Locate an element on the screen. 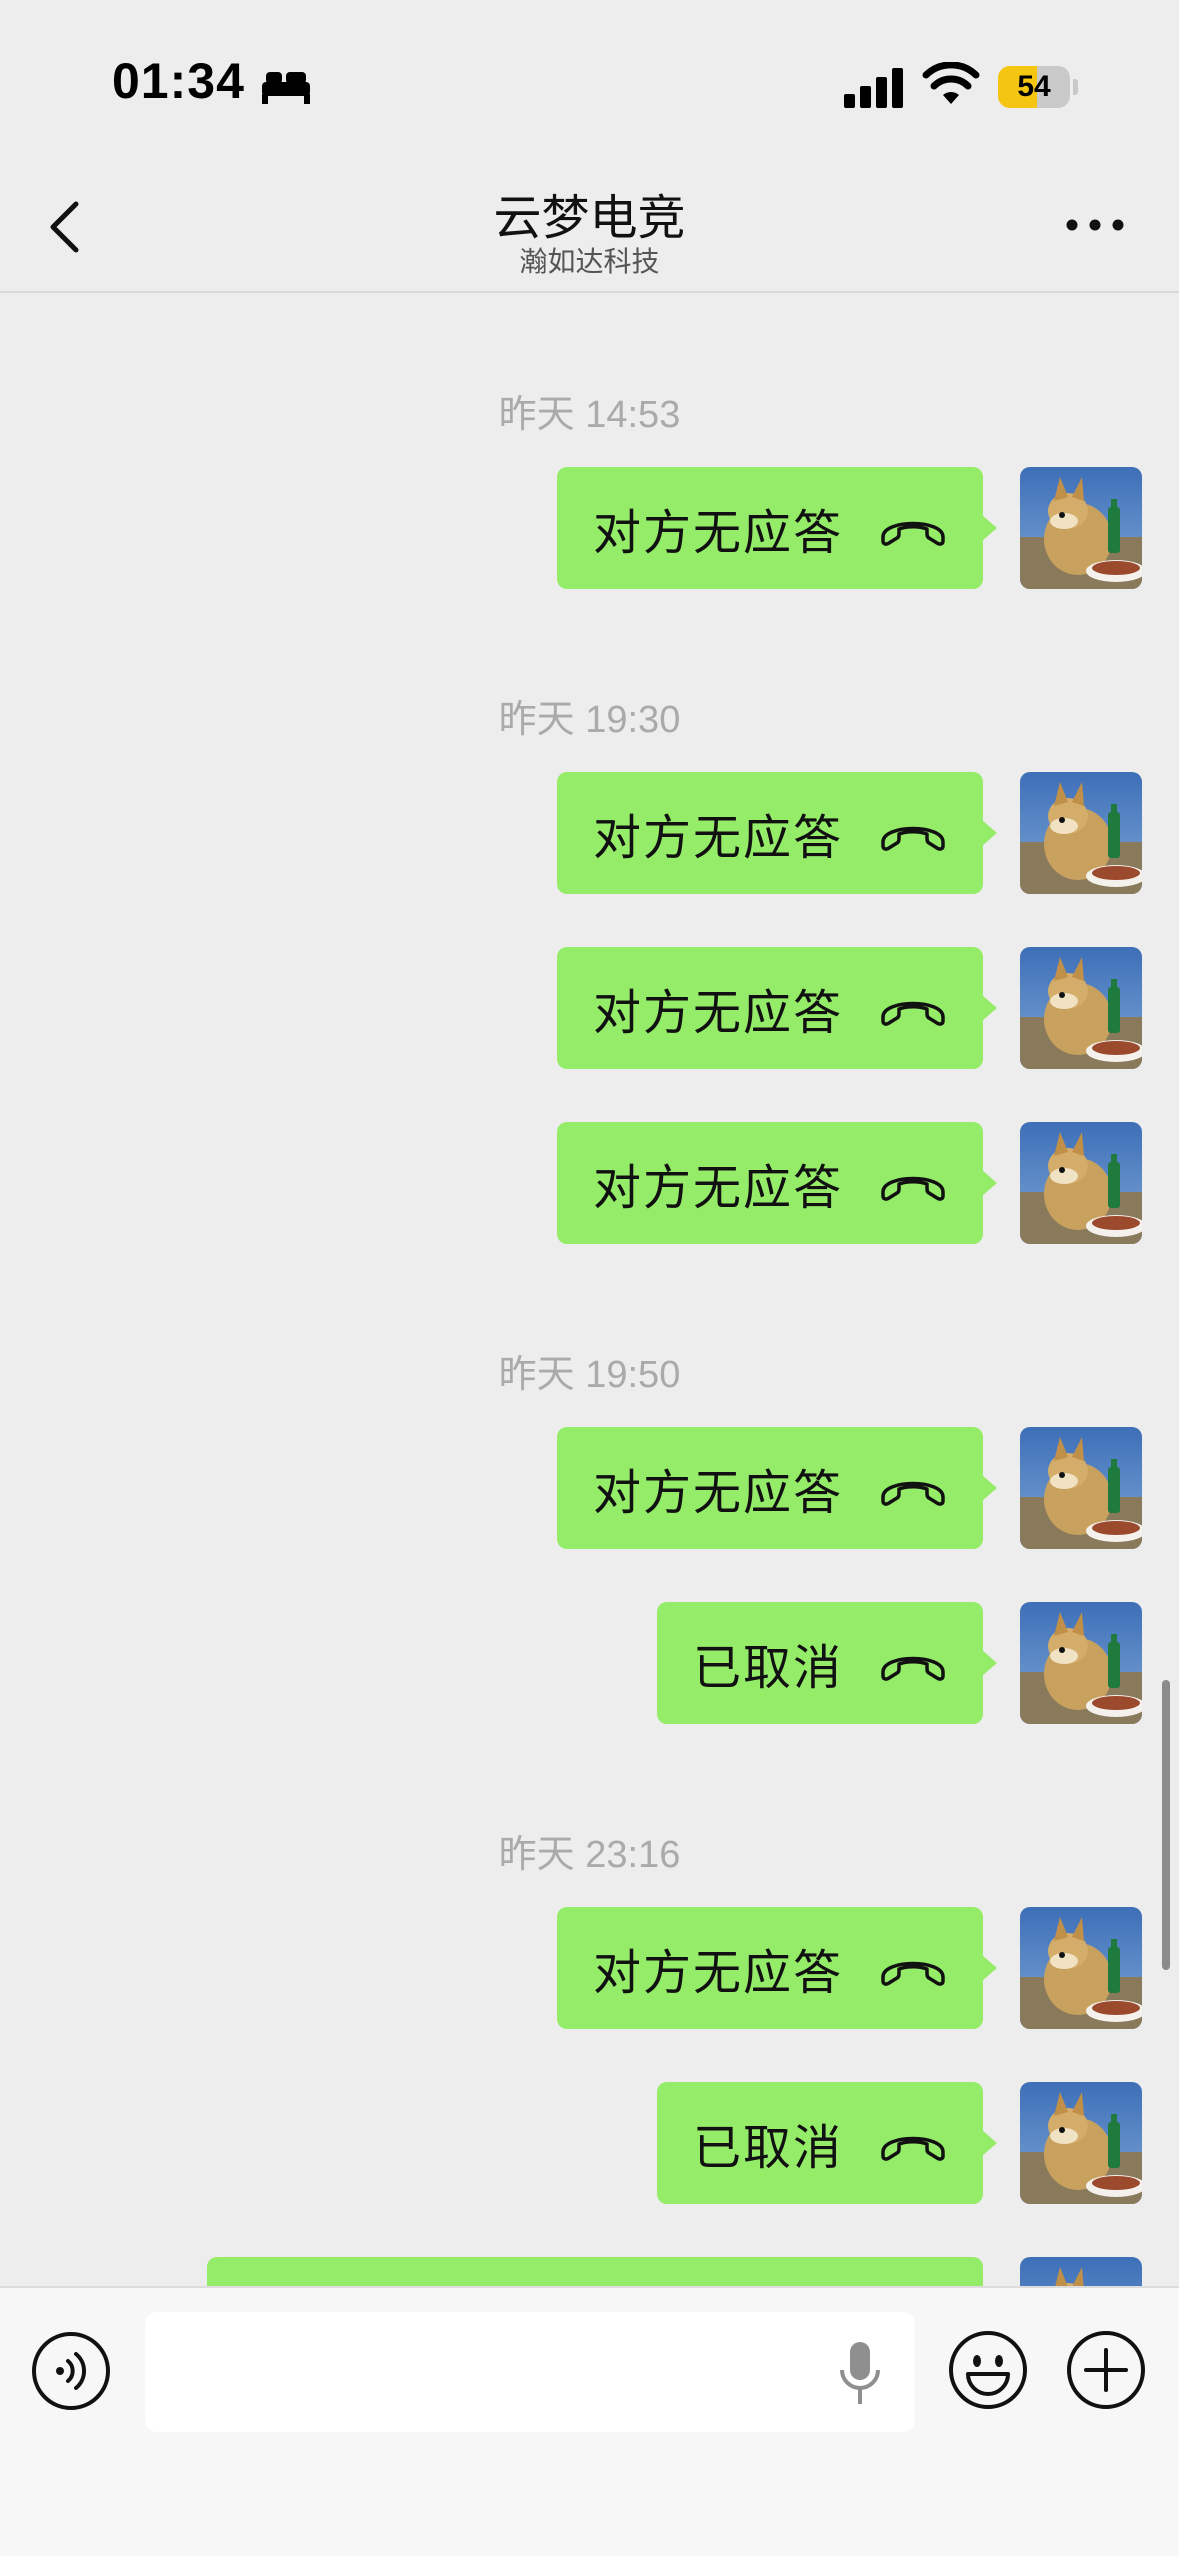 Image resolution: width=1179 pixels, height=2556 pixels. plus-circle-icon is located at coordinates (1106, 2370).